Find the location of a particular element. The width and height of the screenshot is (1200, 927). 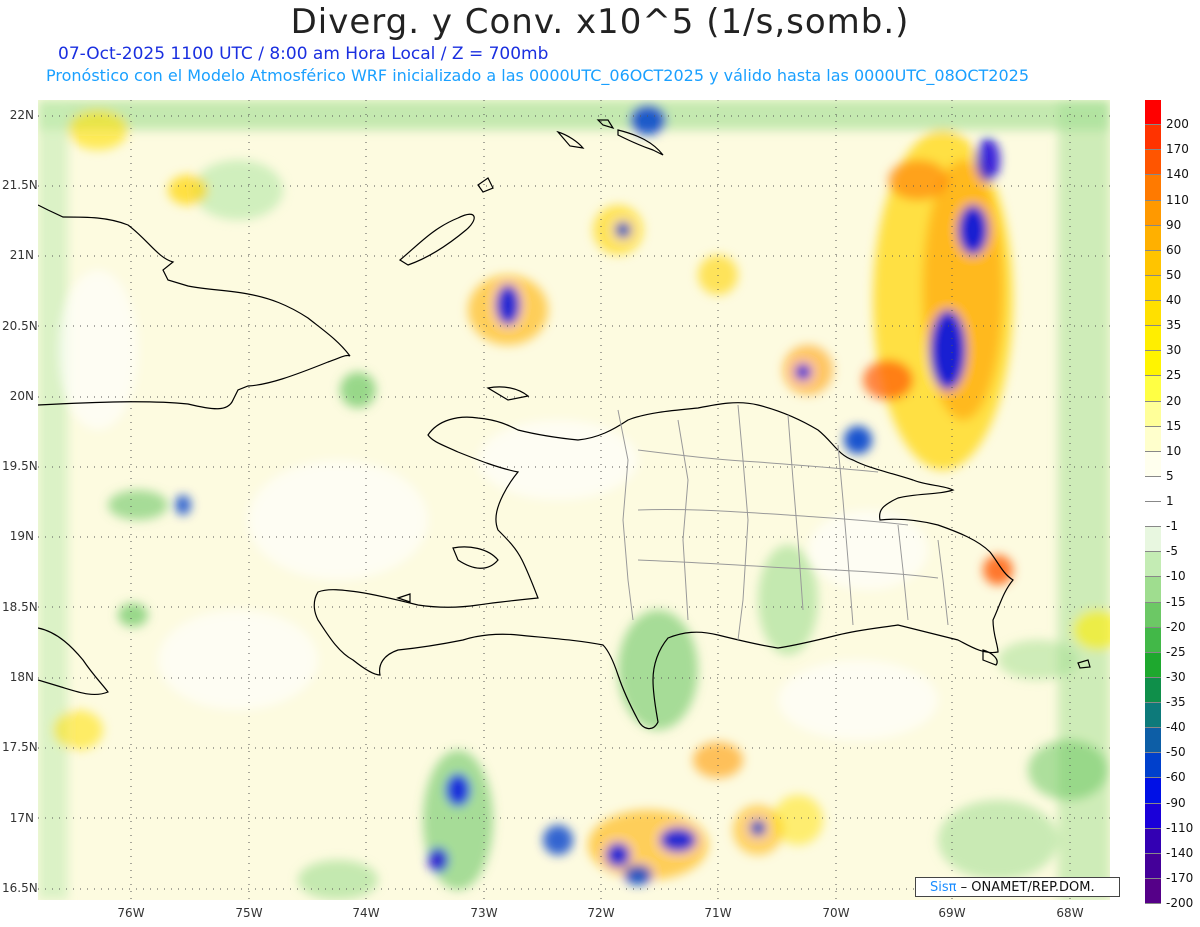

credit-brand: Sisπ is located at coordinates (943, 887).